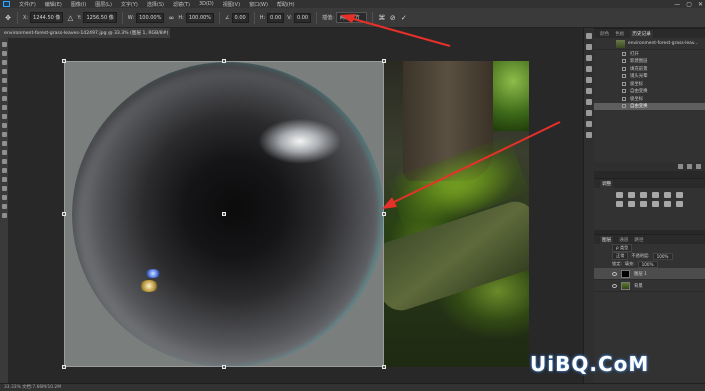 The image size is (705, 391). I want to click on color-balance-icon, so click(619, 204).